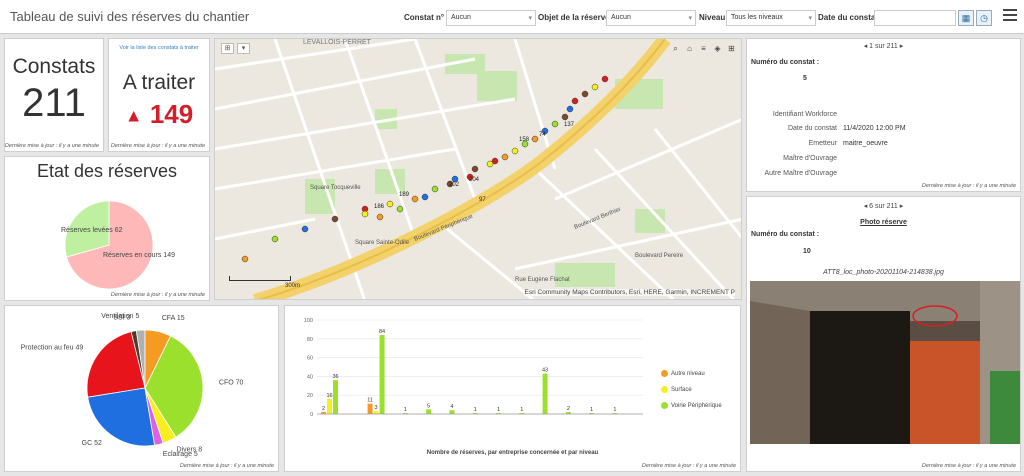 The image size is (1024, 476). Describe the element at coordinates (180, 454) in the screenshot. I see `pie-slice-label: Eclairage 5` at that location.